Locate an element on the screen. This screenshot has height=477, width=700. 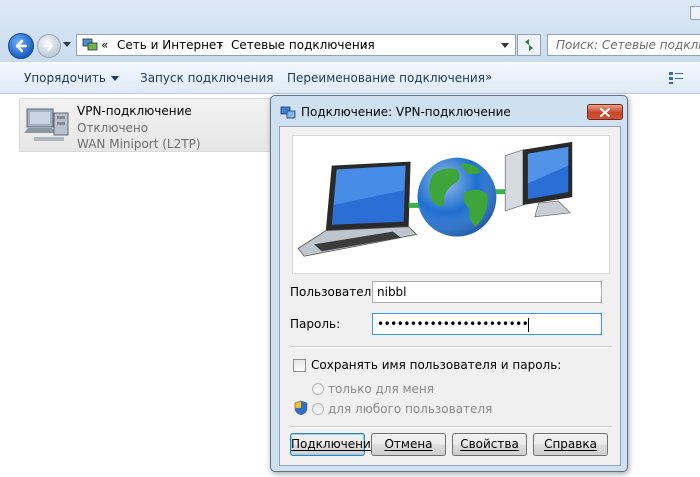
search-input: Поиск: Сетевые подключе is located at coordinates (623, 45).